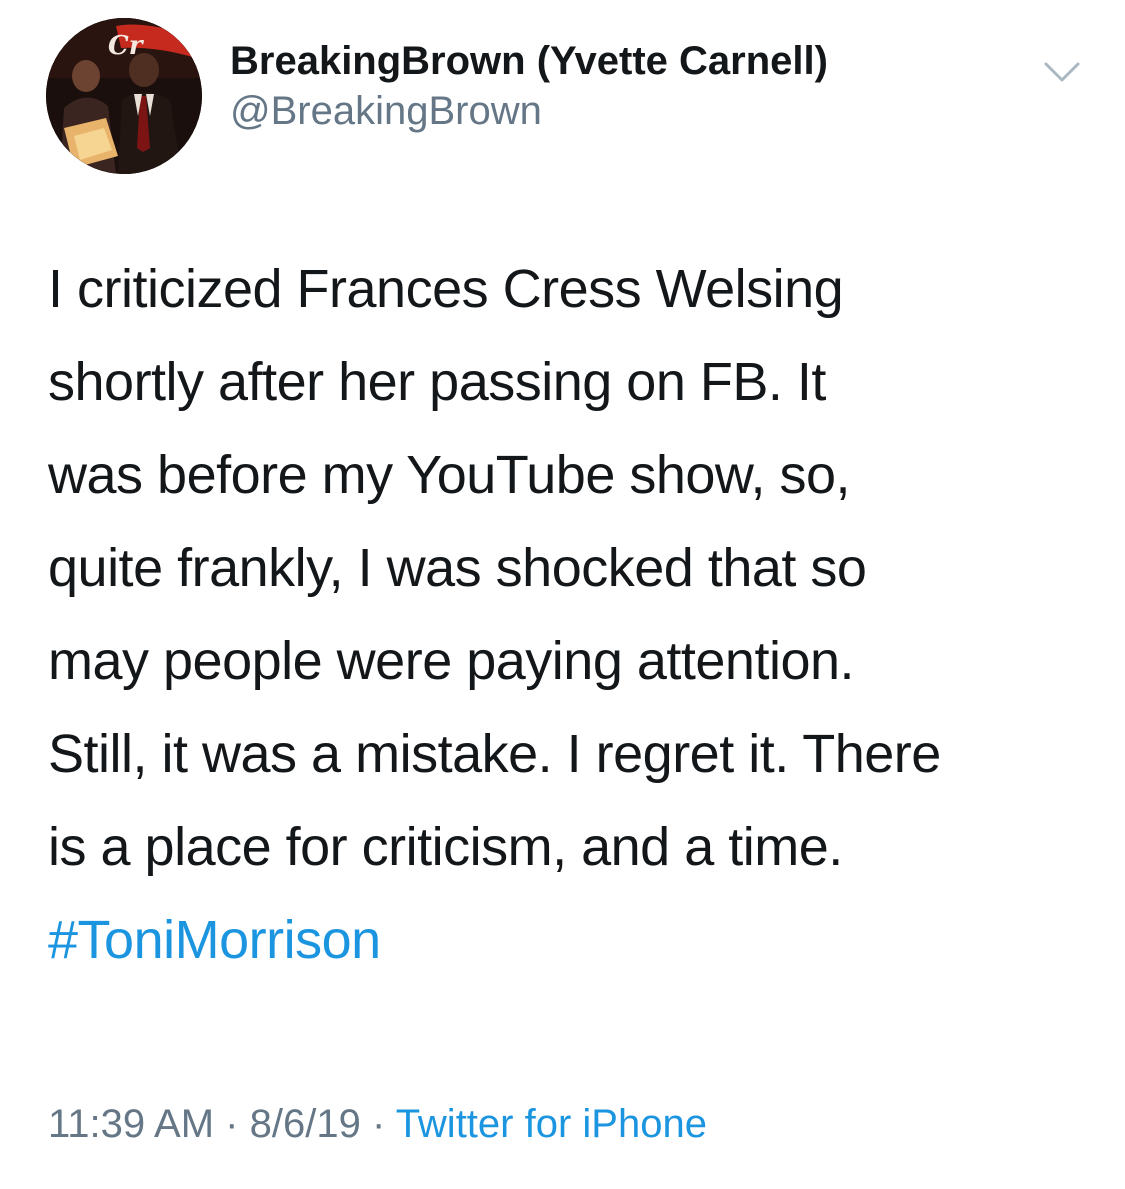 This screenshot has height=1189, width=1125. What do you see at coordinates (437, 382) in the screenshot?
I see `tweet-text-line: shortly after her passing on FB. It` at bounding box center [437, 382].